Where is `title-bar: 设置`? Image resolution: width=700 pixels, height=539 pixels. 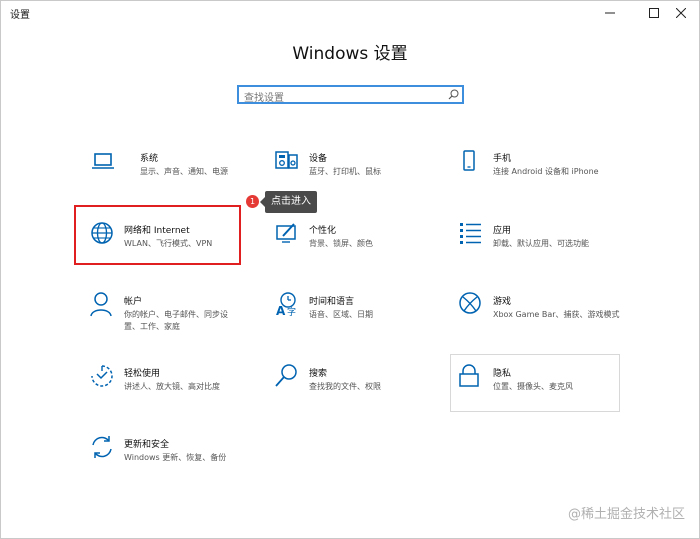
title-bar: 设置 is located at coordinates (350, 13).